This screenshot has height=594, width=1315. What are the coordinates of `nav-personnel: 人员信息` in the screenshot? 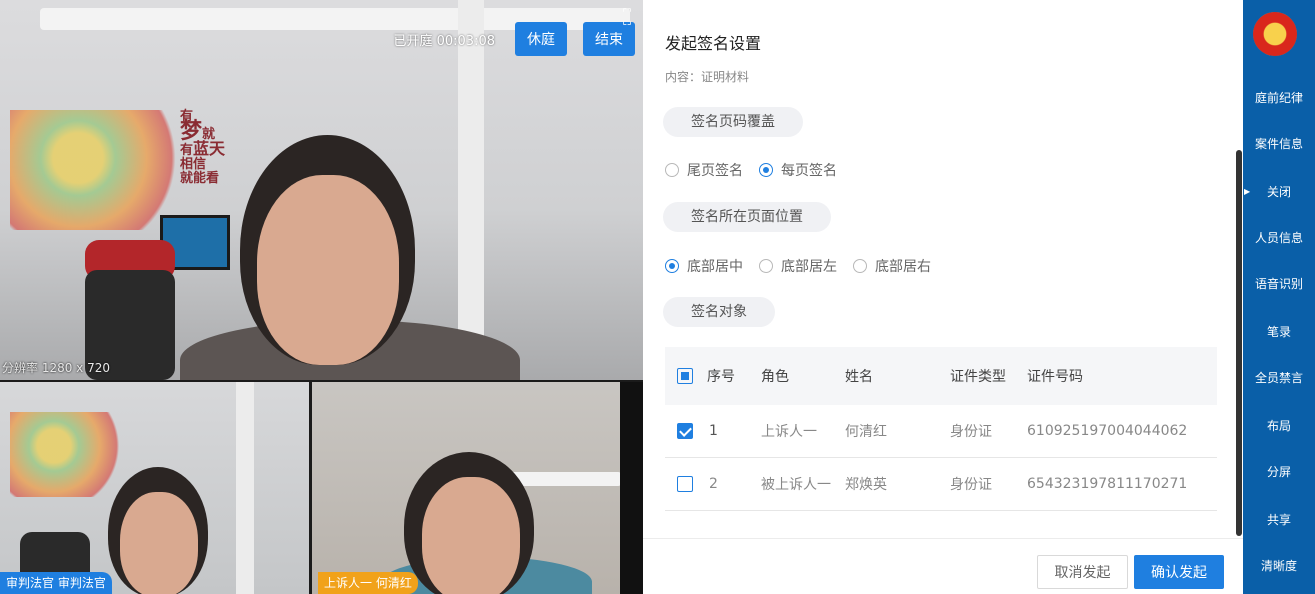 It's located at (1279, 237).